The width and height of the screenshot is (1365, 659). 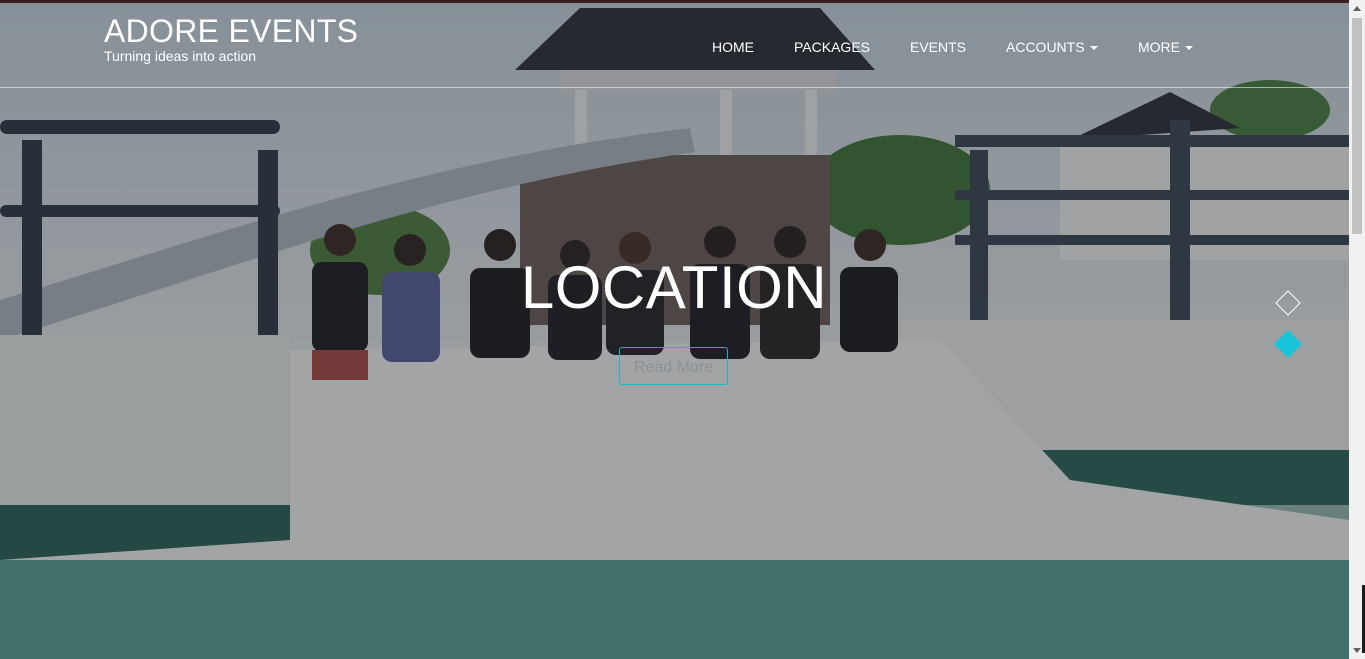 I want to click on nav-item-events: EVENTS, so click(x=938, y=47).